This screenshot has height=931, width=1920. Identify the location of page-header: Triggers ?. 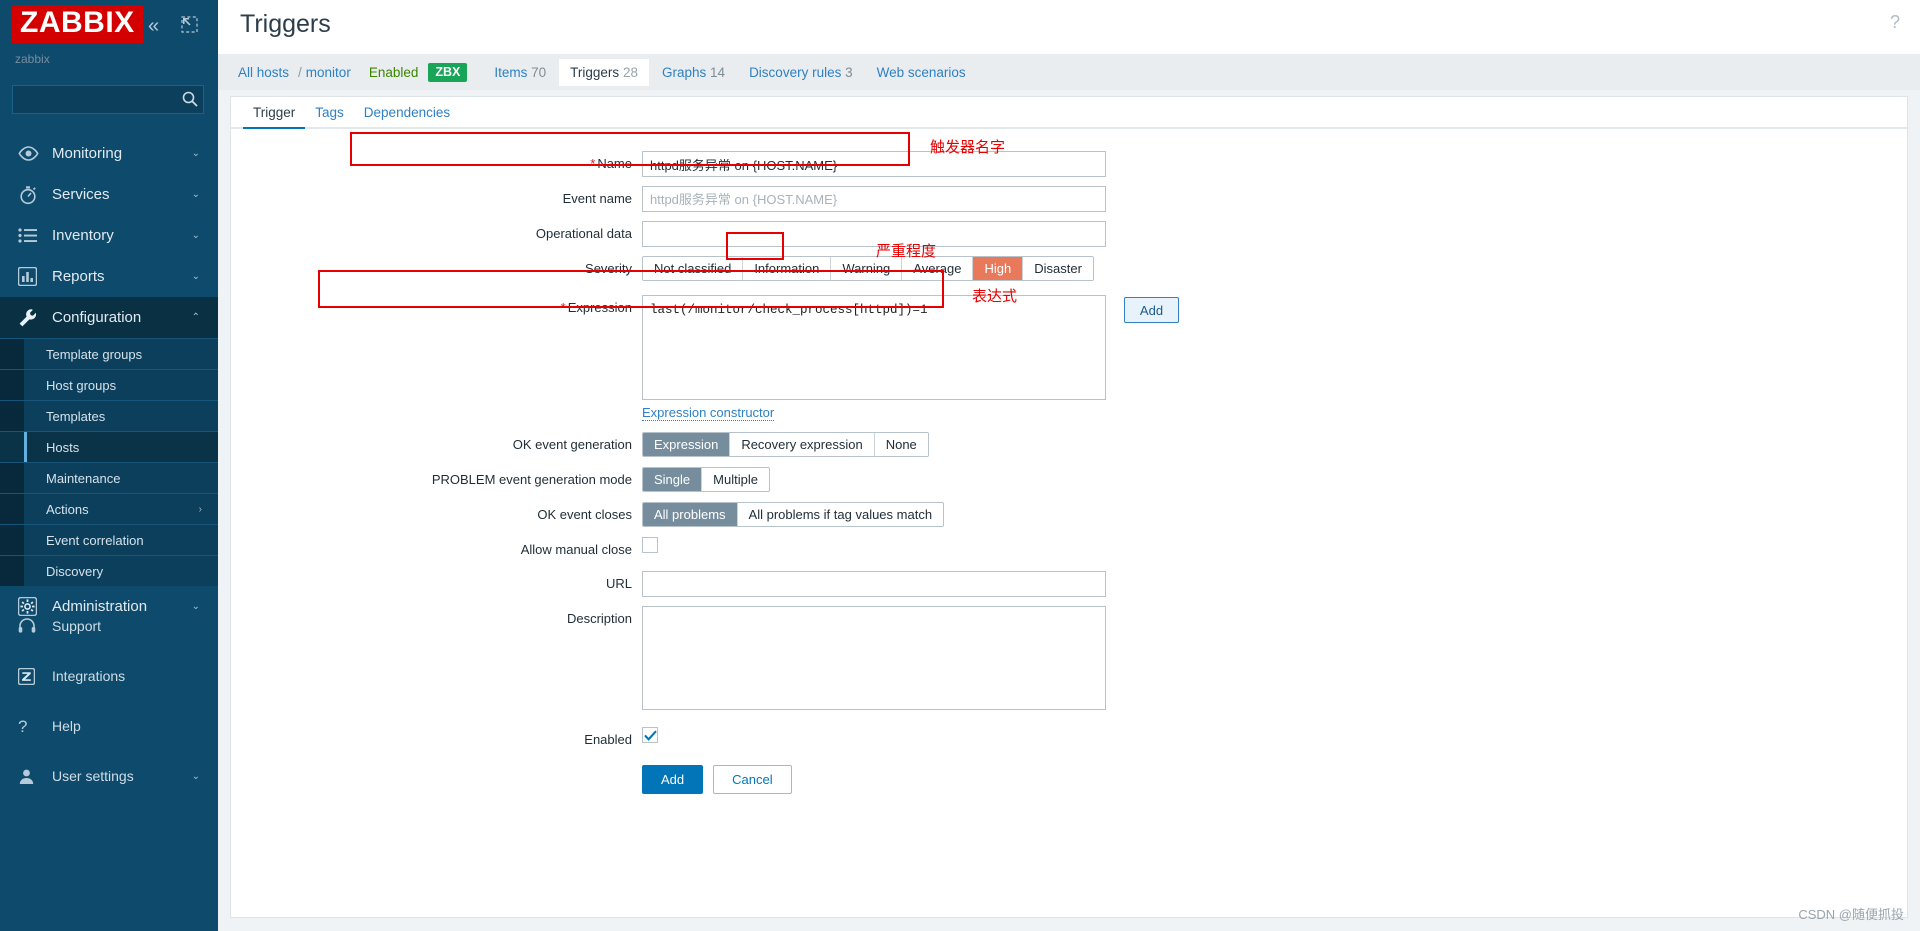
(1069, 27).